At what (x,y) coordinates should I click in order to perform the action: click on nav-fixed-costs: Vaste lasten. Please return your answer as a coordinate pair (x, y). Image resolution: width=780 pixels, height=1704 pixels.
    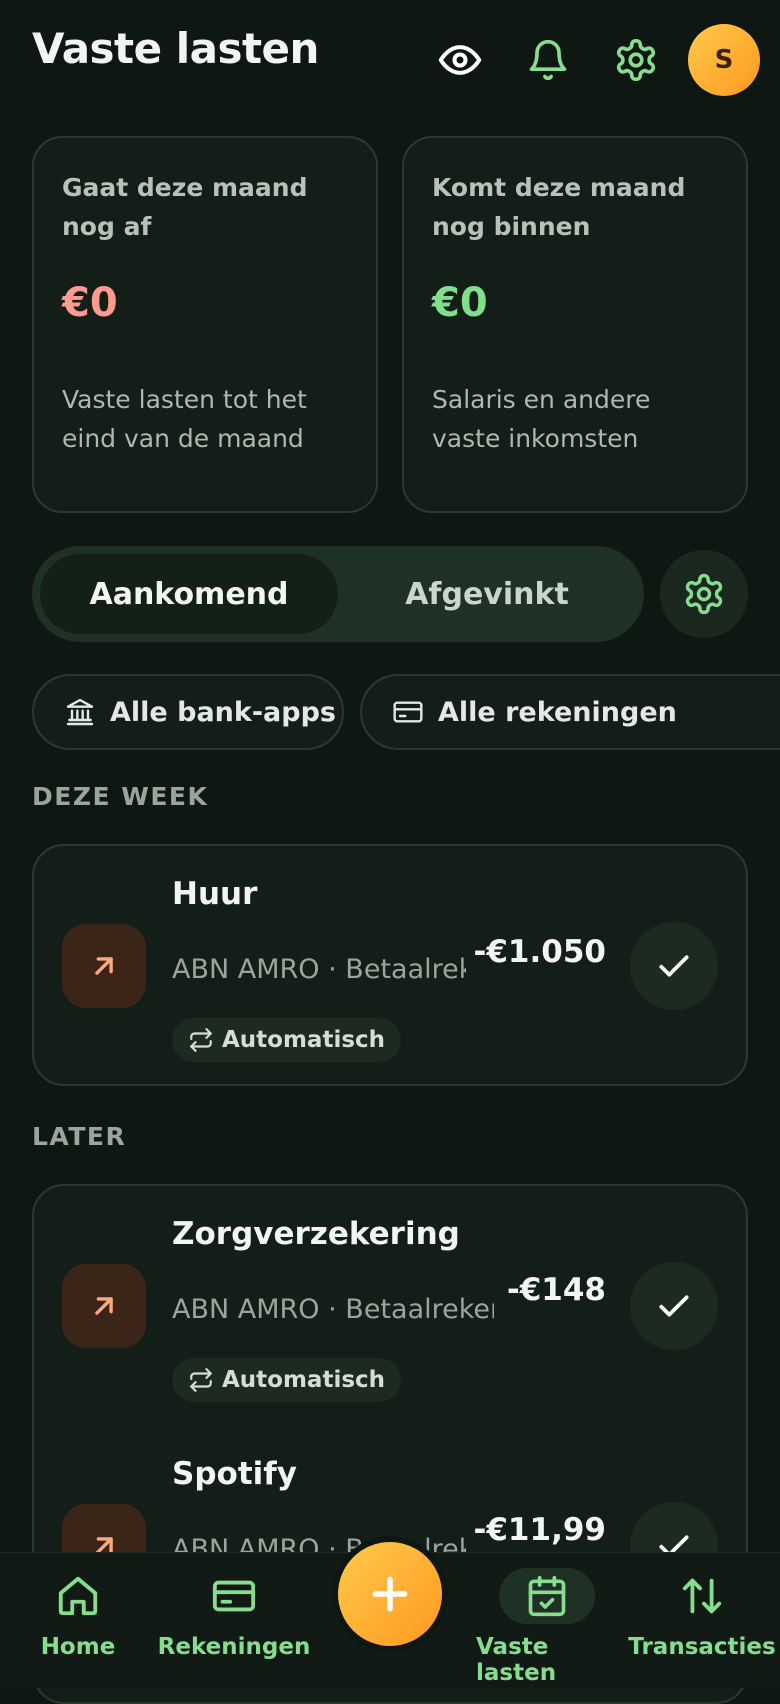
    Looking at the image, I should click on (547, 1627).